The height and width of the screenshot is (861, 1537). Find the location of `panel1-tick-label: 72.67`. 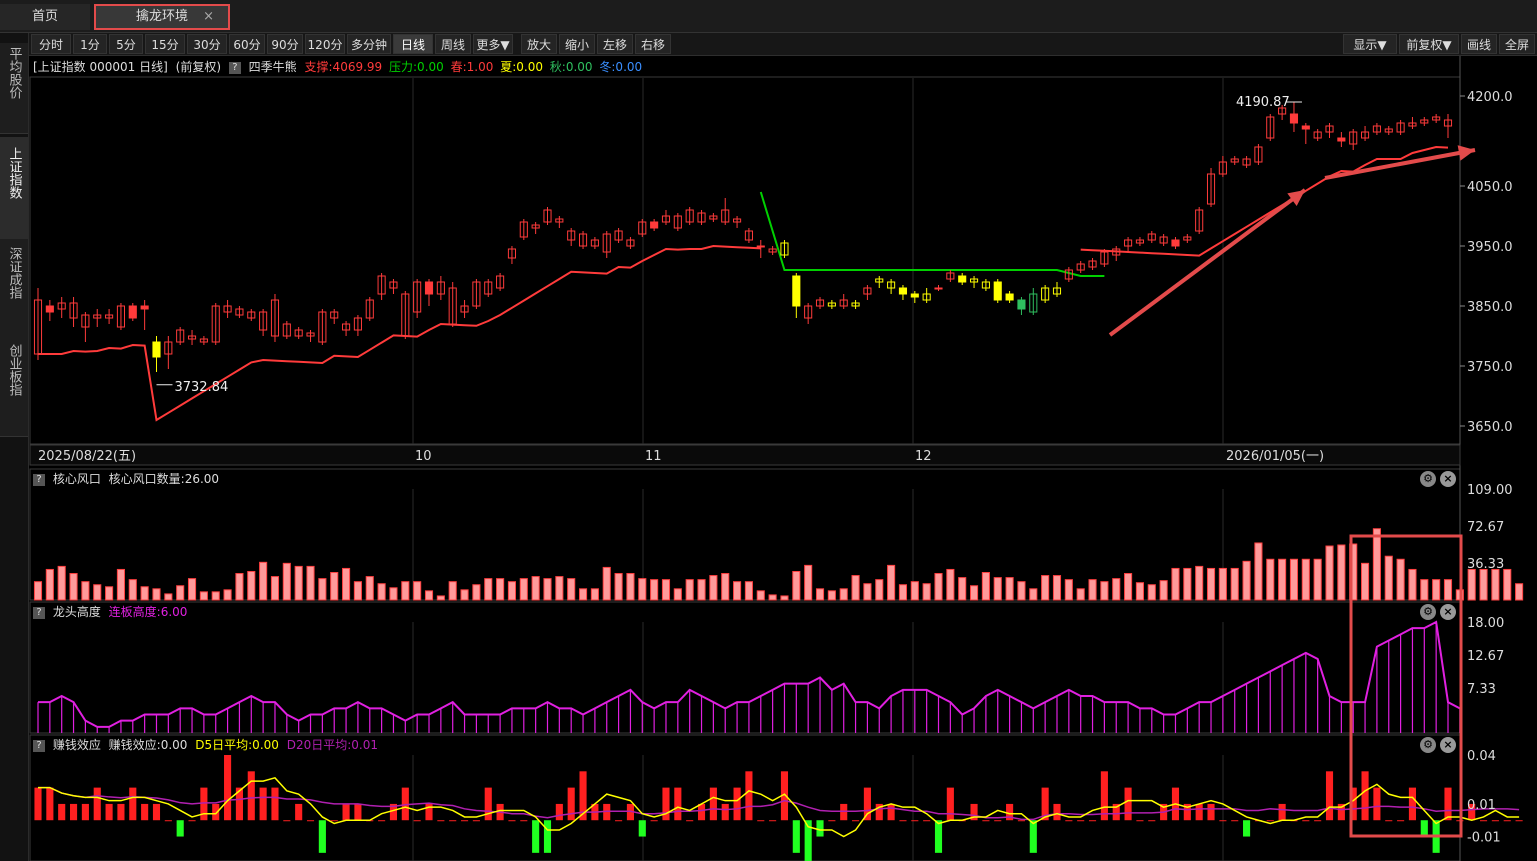

panel1-tick-label: 72.67 is located at coordinates (1485, 527).